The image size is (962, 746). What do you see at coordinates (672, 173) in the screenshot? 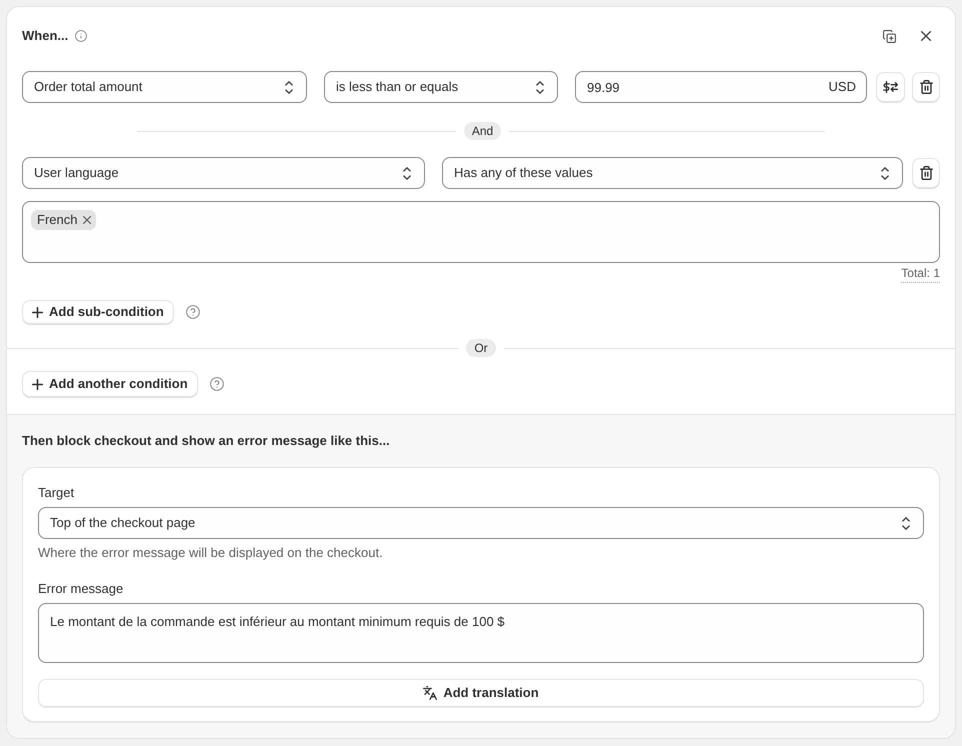
I see `operator-select: Has any of these values` at bounding box center [672, 173].